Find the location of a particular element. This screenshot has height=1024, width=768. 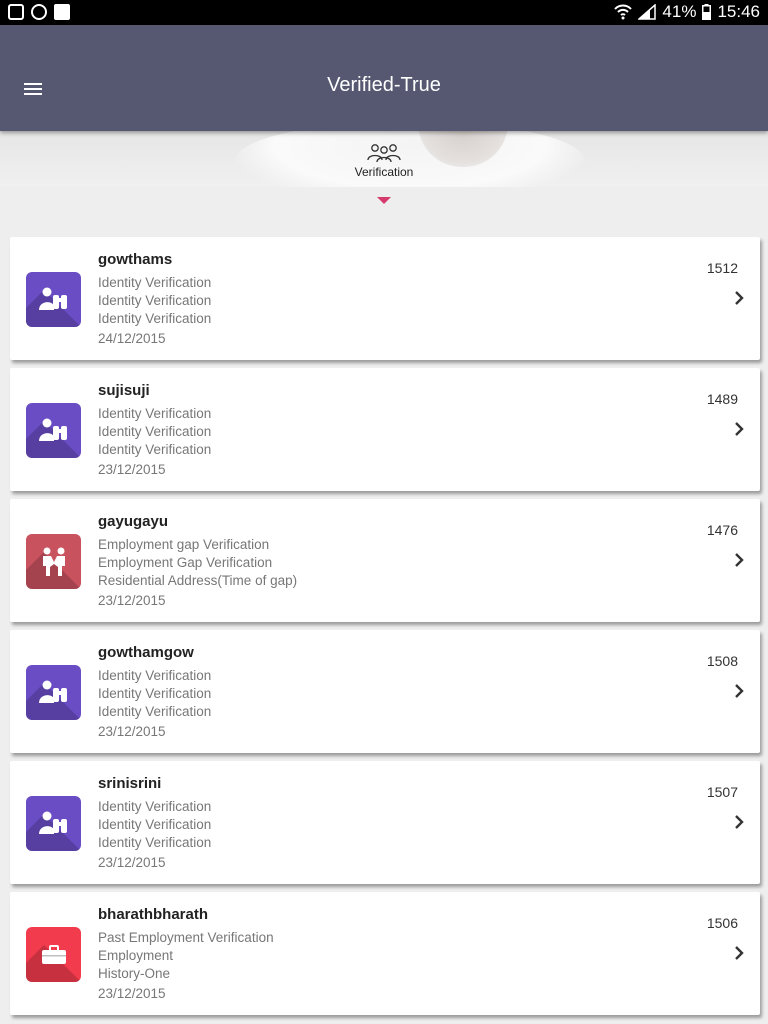

tab-verification: Verification is located at coordinates (384, 161).